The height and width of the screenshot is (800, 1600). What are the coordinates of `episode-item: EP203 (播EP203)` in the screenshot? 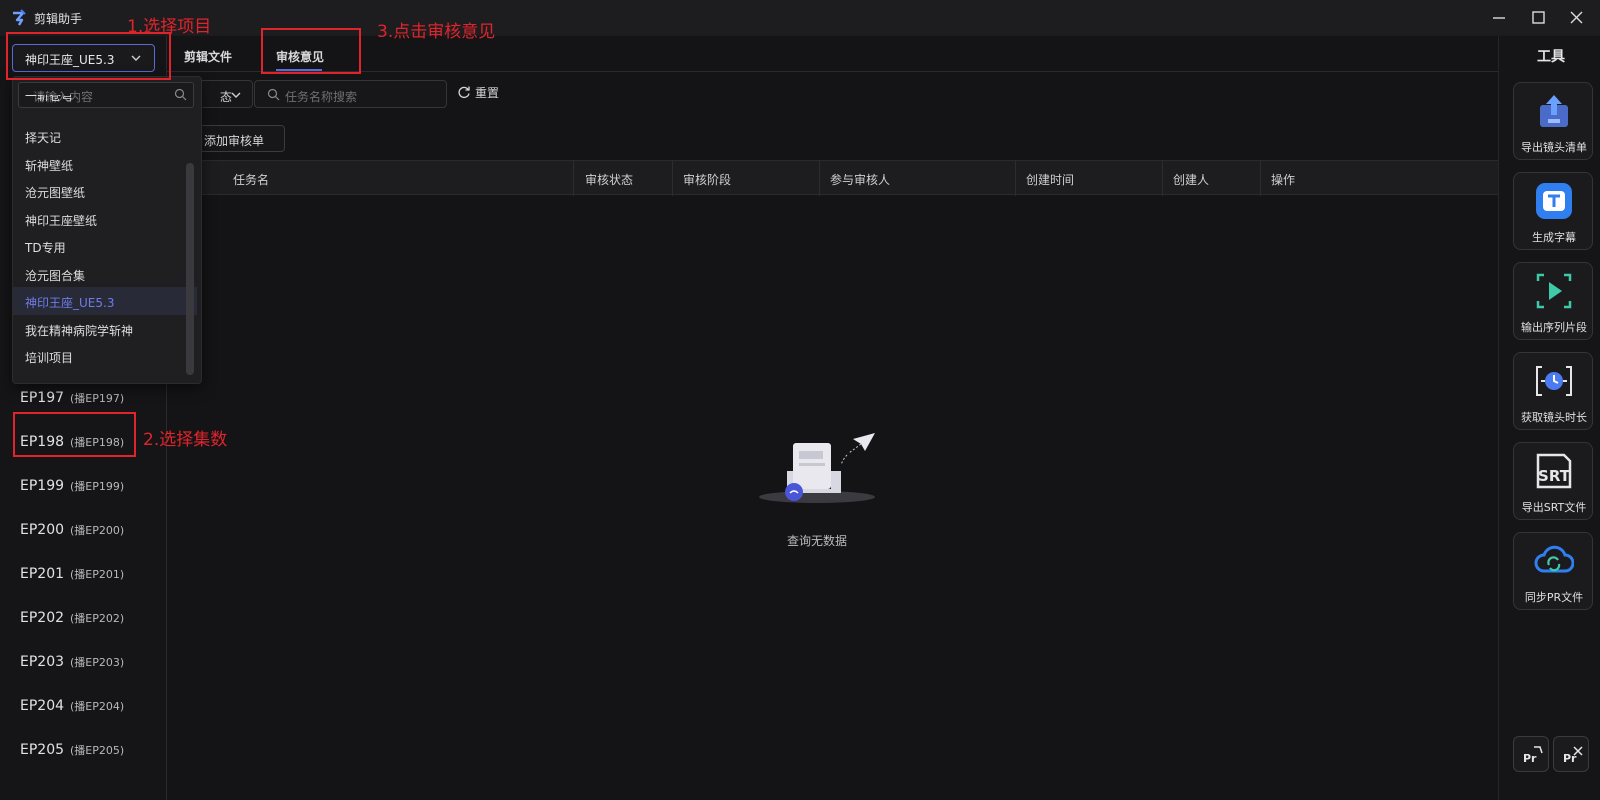 It's located at (72, 662).